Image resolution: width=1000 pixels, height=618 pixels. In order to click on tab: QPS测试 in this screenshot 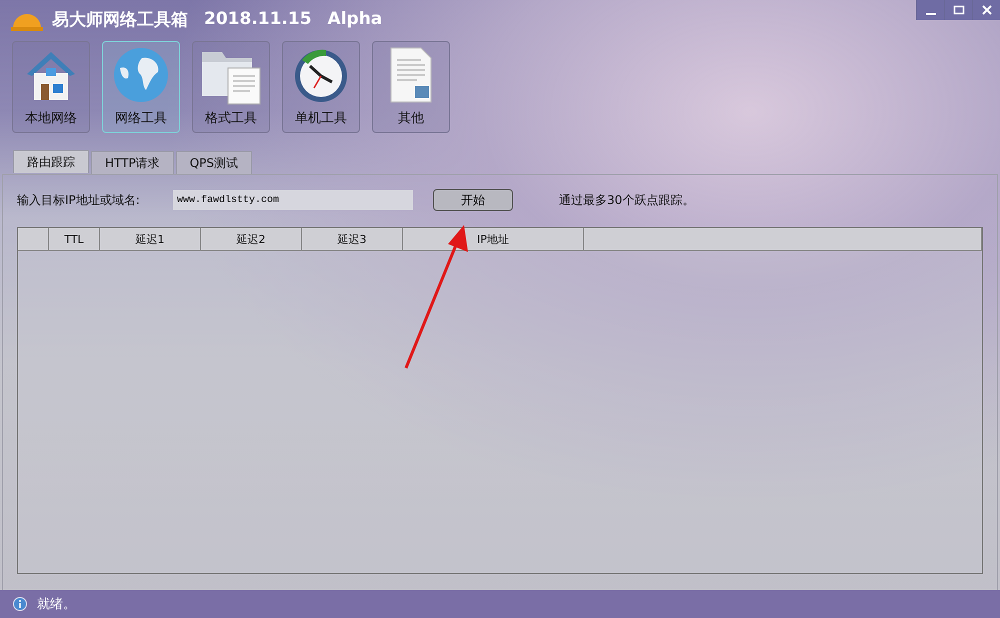, I will do `click(214, 162)`.